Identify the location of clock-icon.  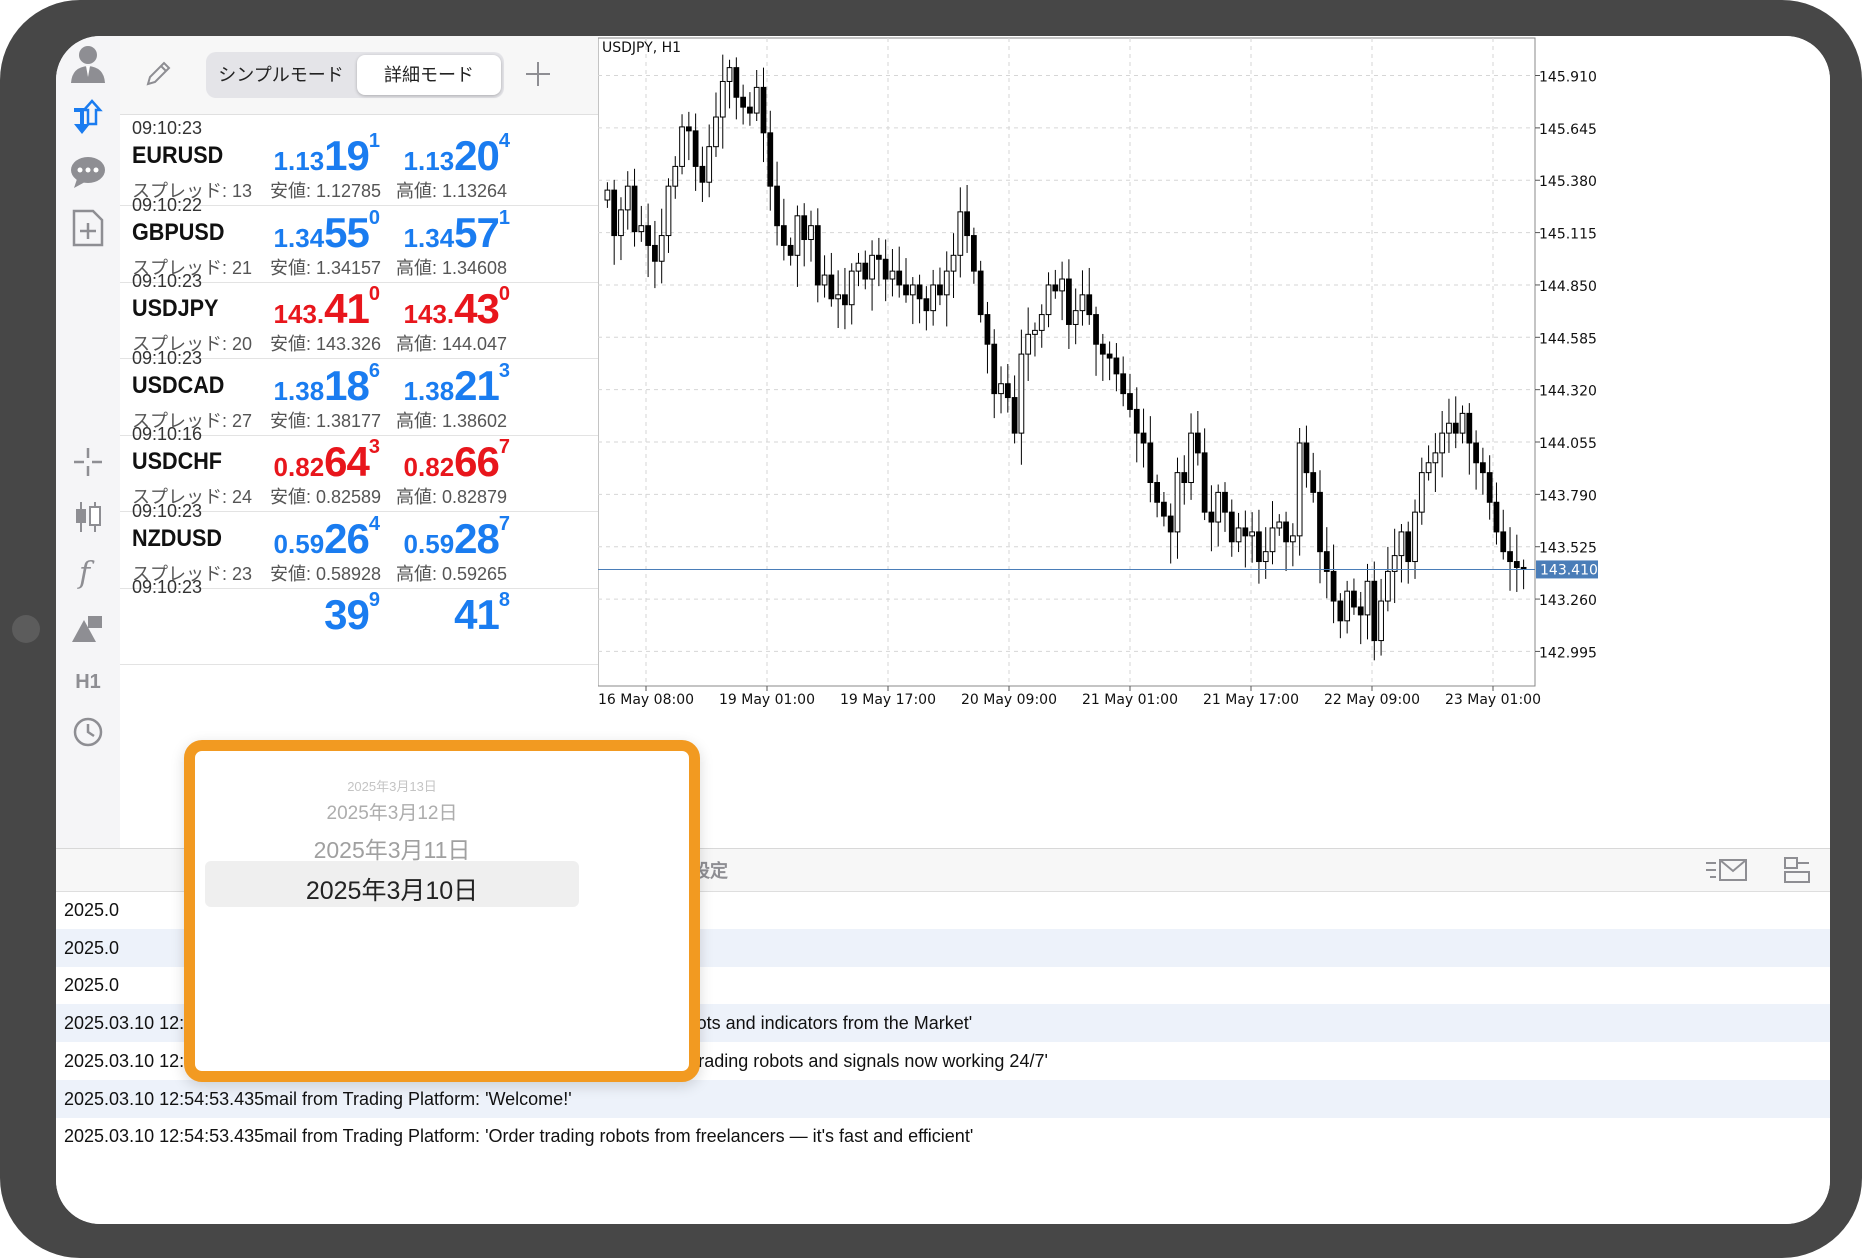
(88, 732).